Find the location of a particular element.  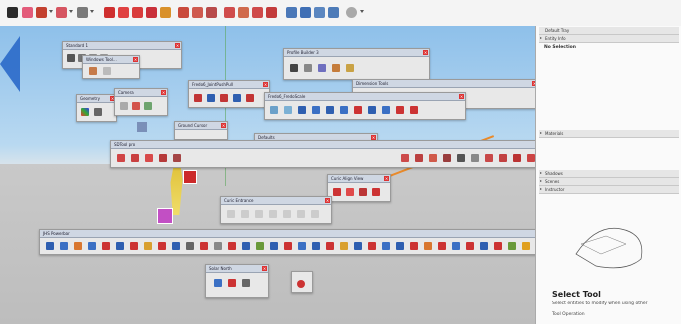

tape-measure-icon is located at coordinates (183, 12).